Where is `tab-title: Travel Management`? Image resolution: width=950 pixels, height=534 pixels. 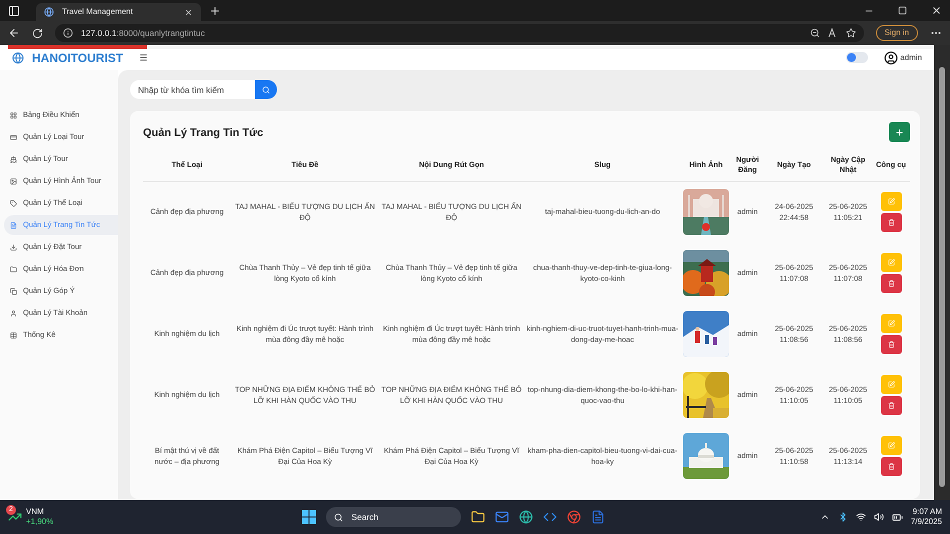 tab-title: Travel Management is located at coordinates (98, 12).